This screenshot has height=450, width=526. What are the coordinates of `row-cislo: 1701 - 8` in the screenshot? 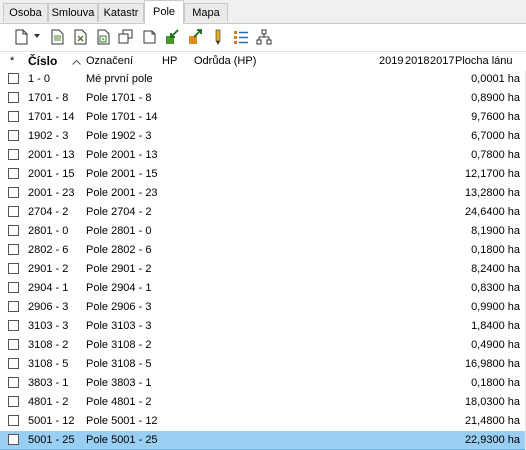 It's located at (48, 98).